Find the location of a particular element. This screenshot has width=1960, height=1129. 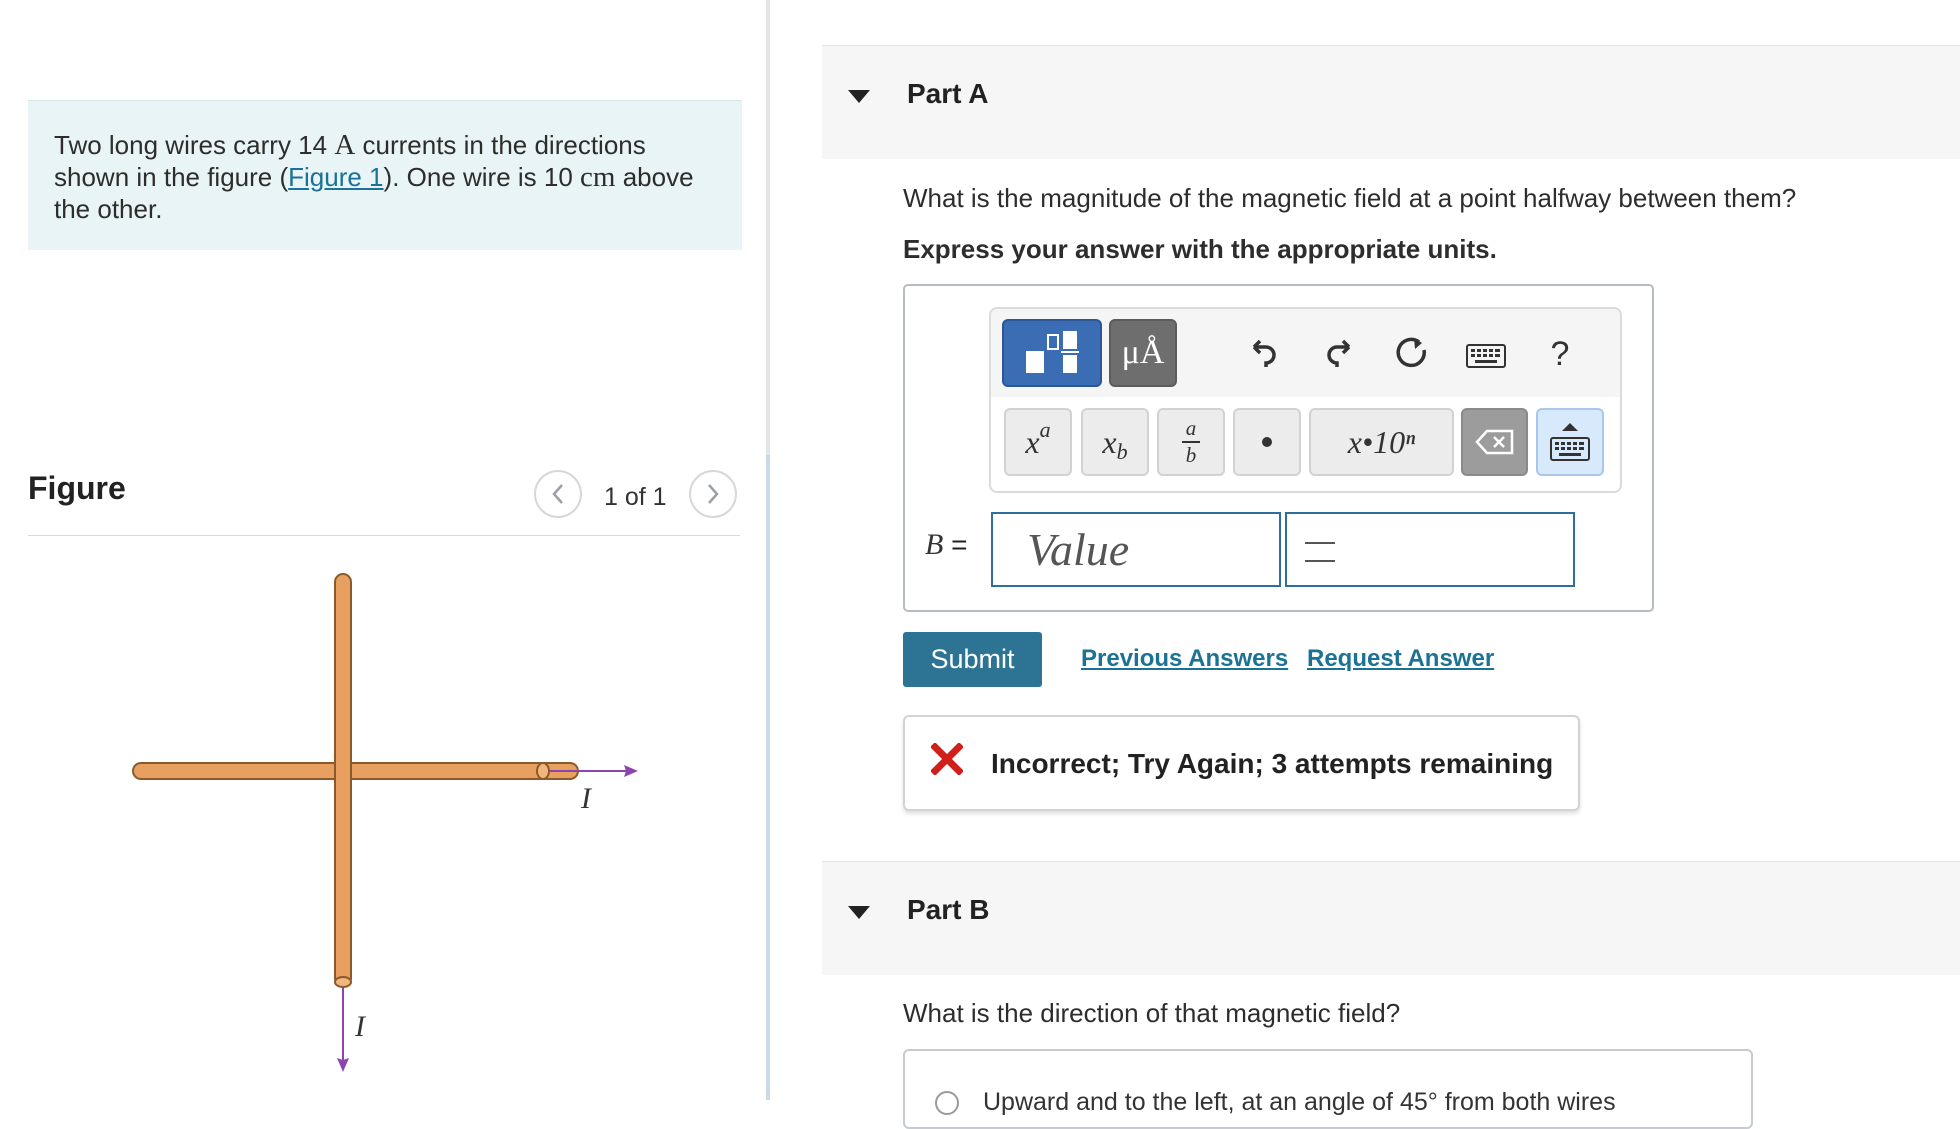

arrowhead-down-icon is located at coordinates (343, 1065).